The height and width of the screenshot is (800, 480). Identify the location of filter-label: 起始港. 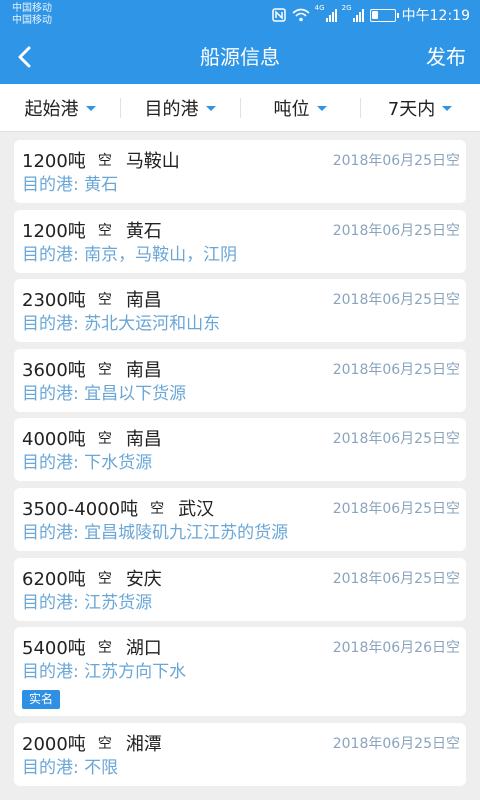
(51, 109).